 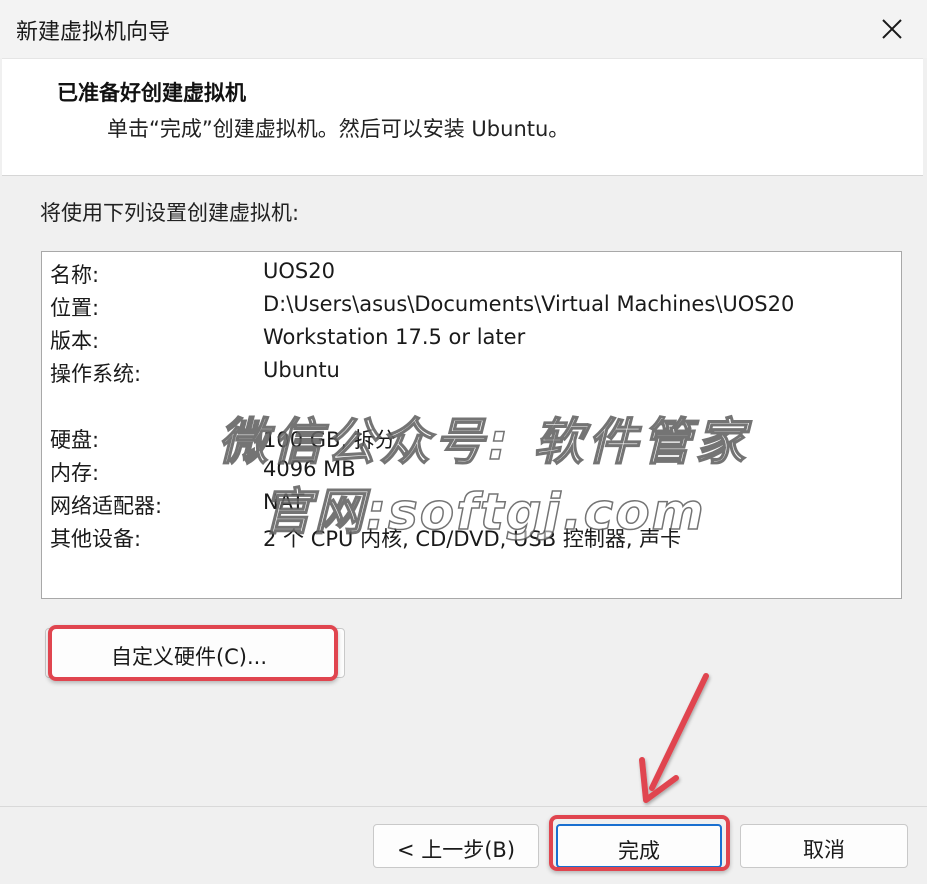 I want to click on finish-button-label: 完成, so click(x=639, y=851).